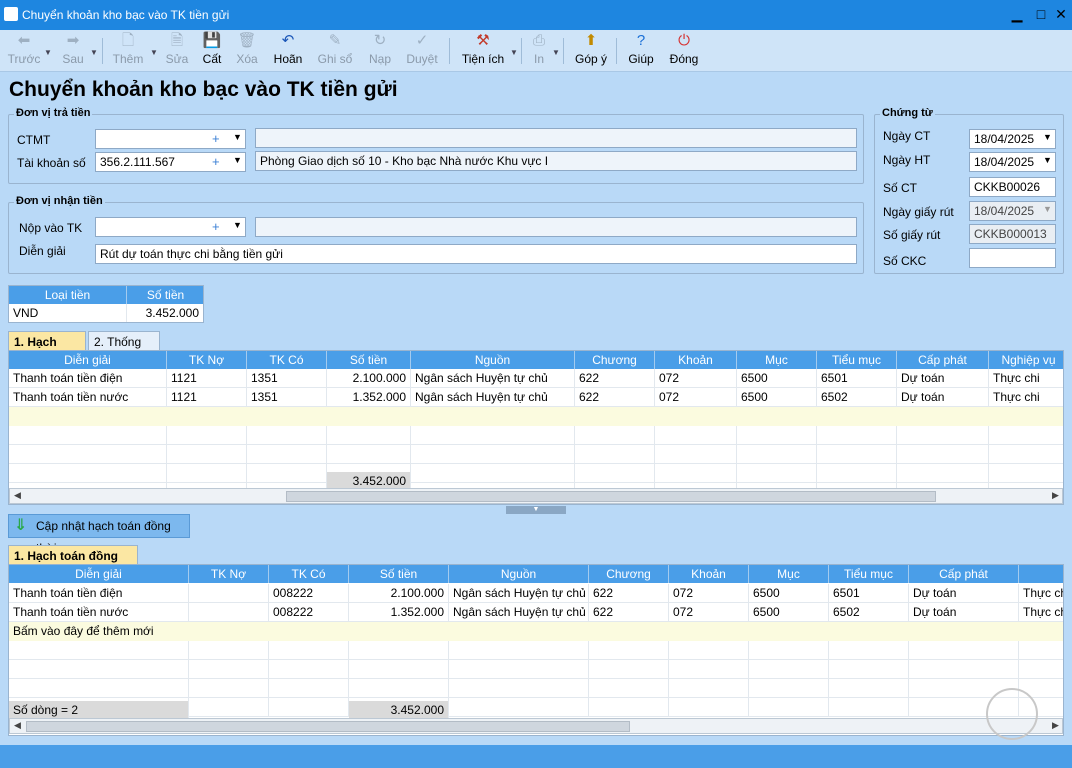  I want to click on column-header: Khoản, so click(709, 574).